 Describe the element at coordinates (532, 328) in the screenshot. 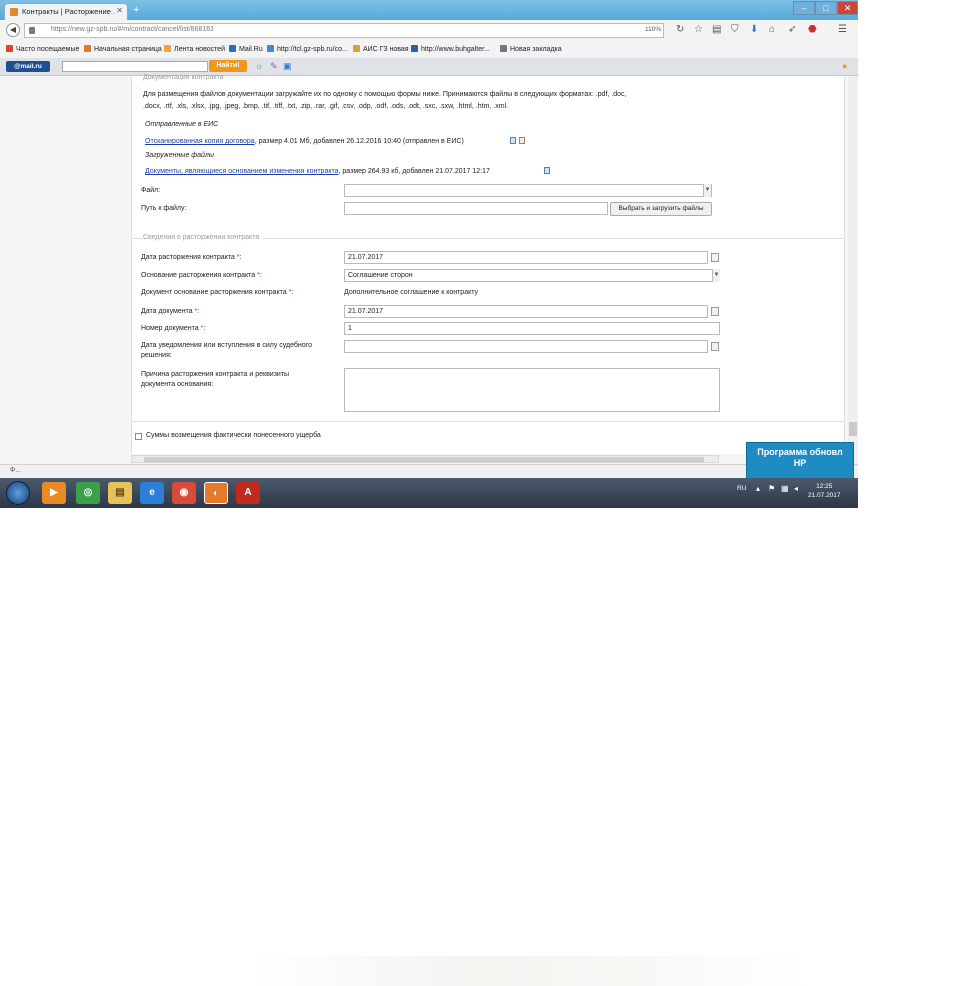

I see `document-number-input: 1` at that location.